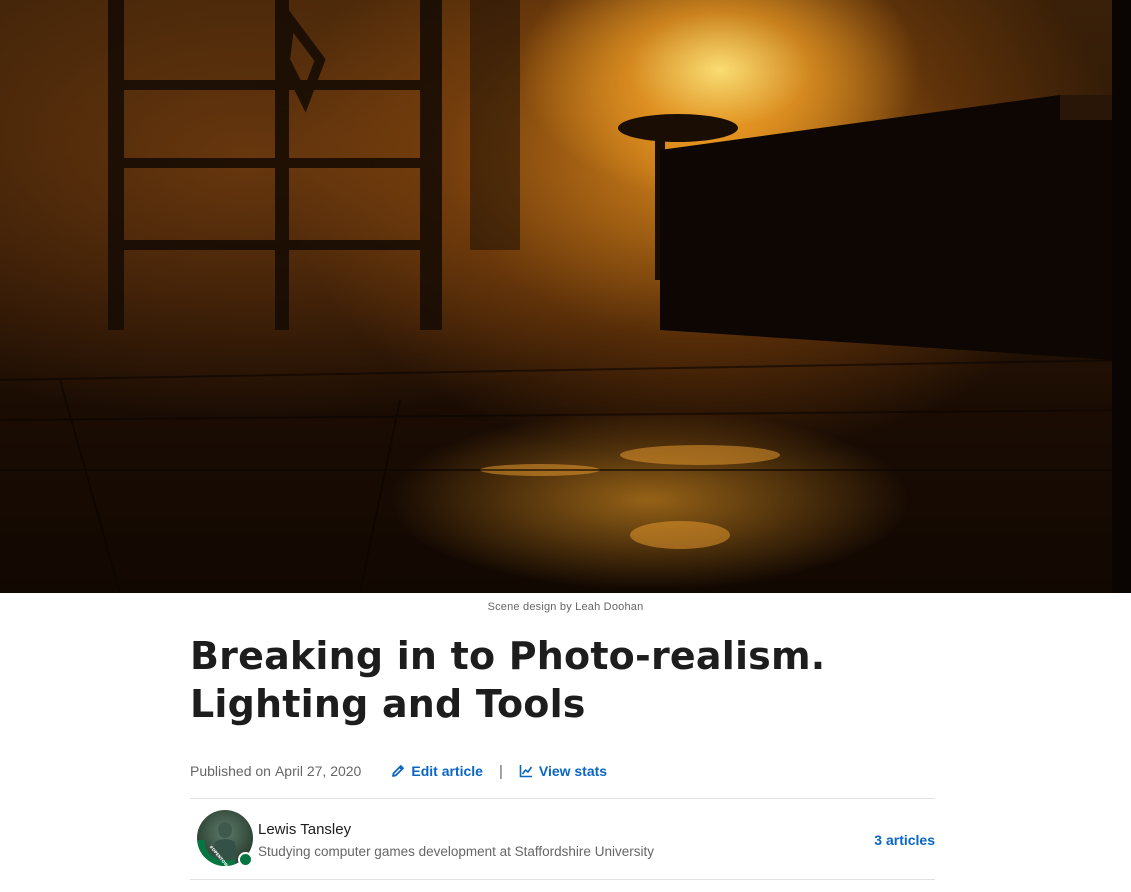 The image size is (1131, 892). What do you see at coordinates (565, 607) in the screenshot?
I see `hero-caption: Scene design by Leah Doohan` at bounding box center [565, 607].